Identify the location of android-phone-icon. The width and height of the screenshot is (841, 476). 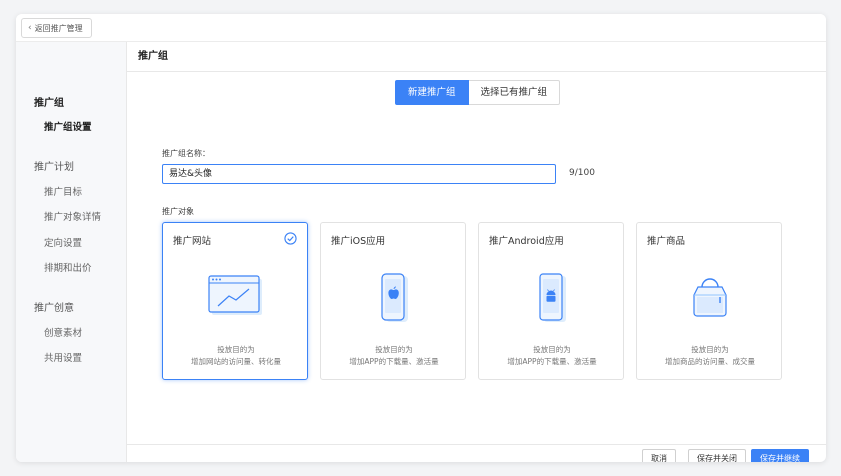
(552, 297).